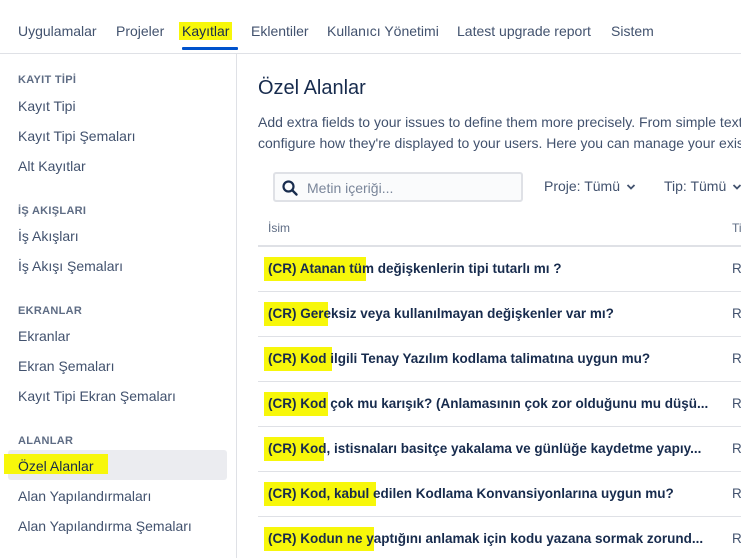  I want to click on sidebar-item-ozel-alanlar: Özel Alanlar, so click(55, 466).